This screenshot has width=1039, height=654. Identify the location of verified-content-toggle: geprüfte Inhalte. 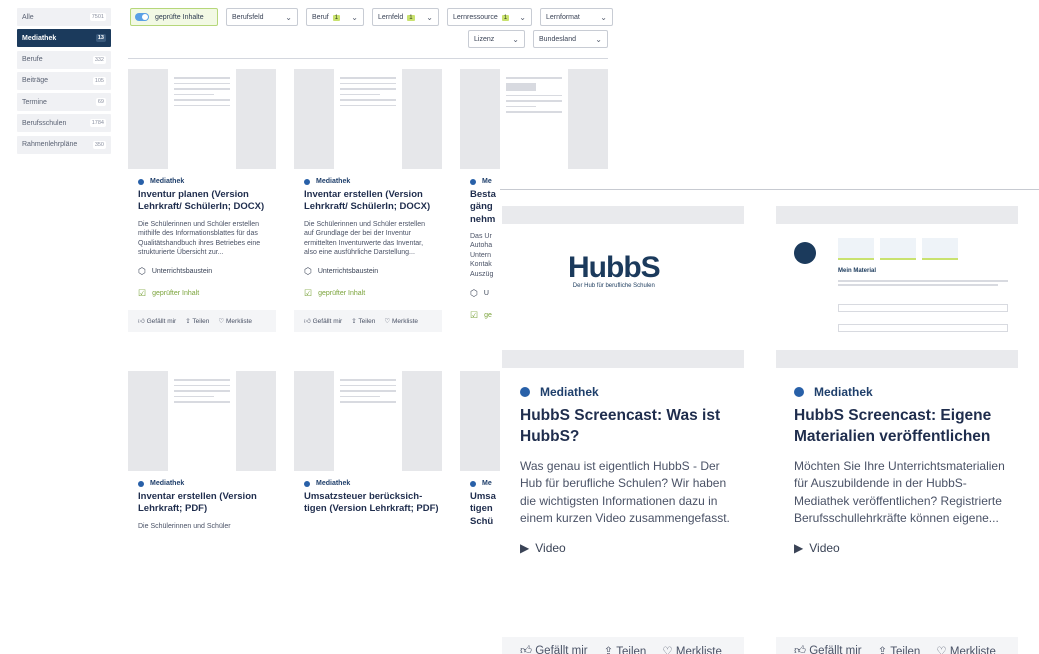
(174, 17).